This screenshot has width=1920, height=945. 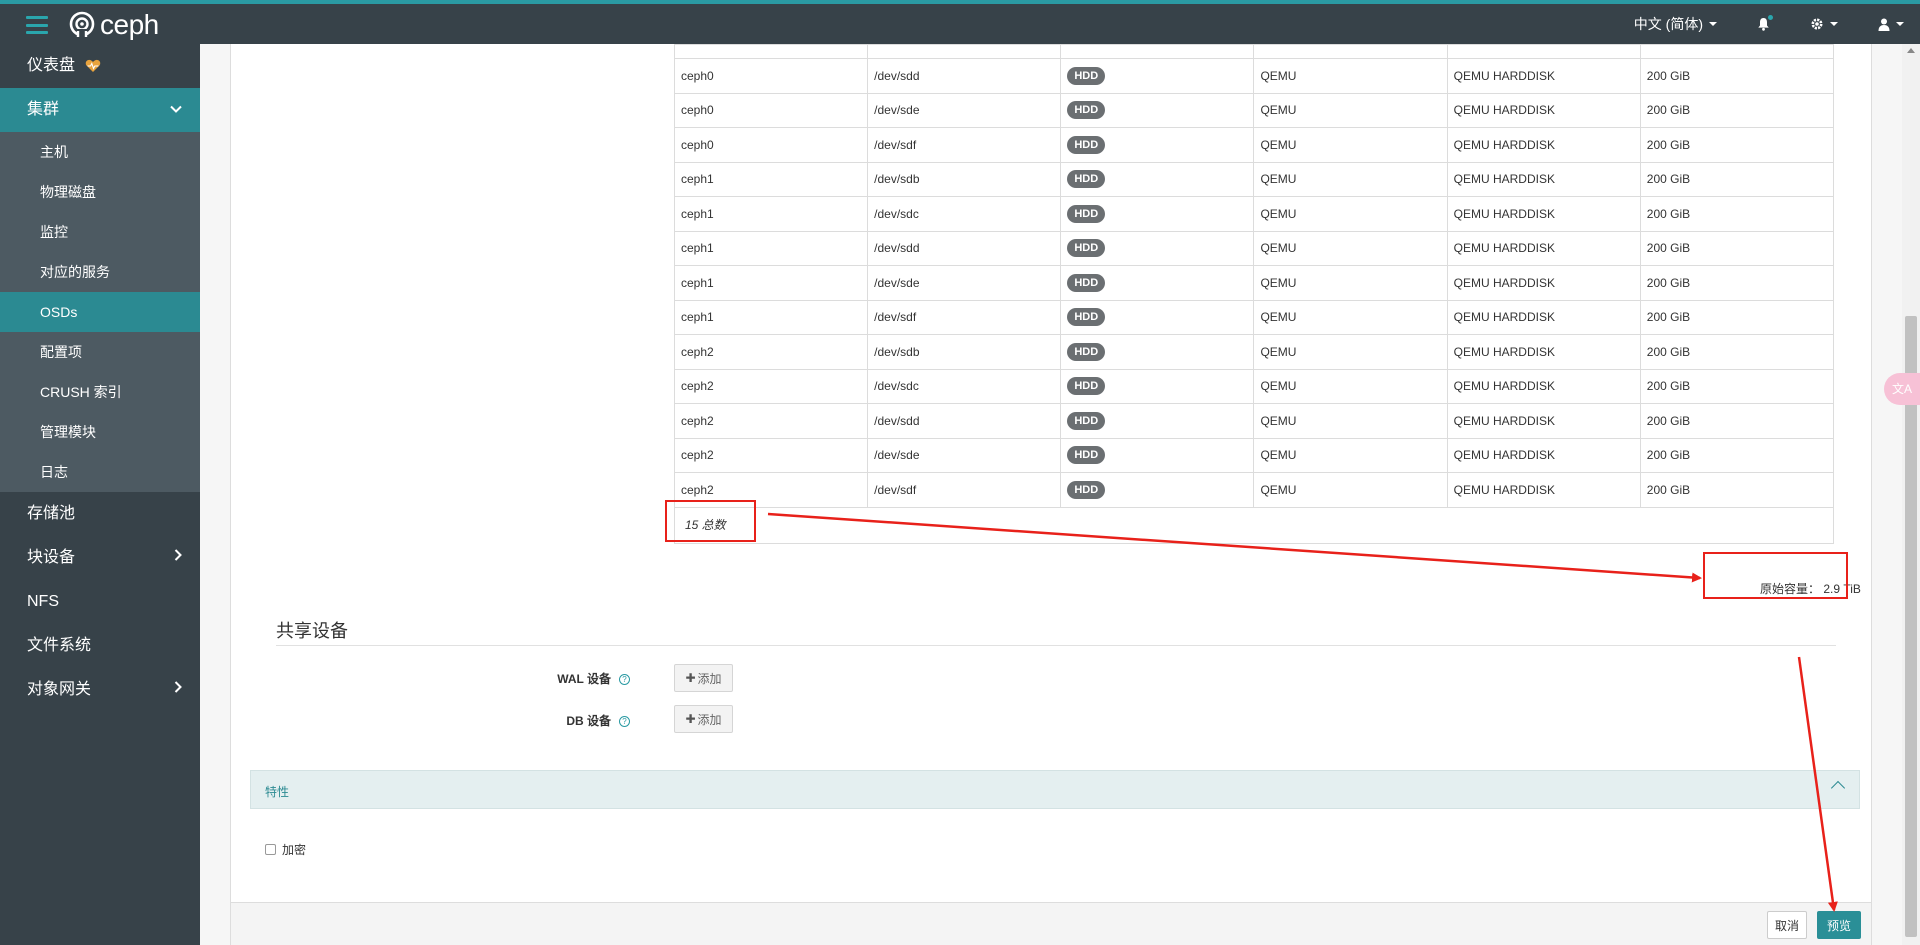 I want to click on hostname-cell: ceph2, so click(x=771, y=352).